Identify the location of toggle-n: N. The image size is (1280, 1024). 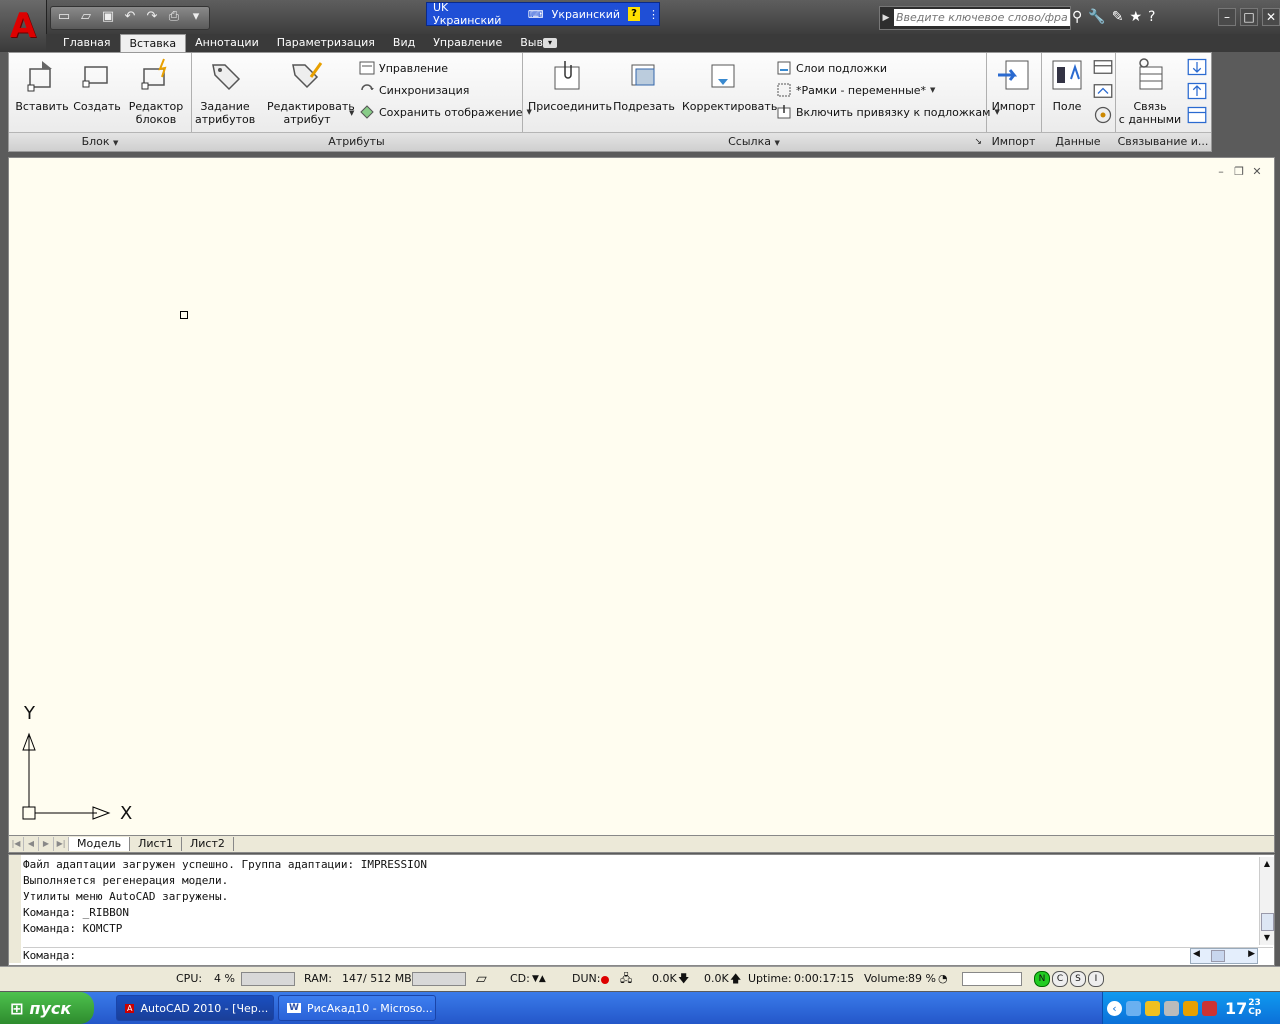
(1042, 979).